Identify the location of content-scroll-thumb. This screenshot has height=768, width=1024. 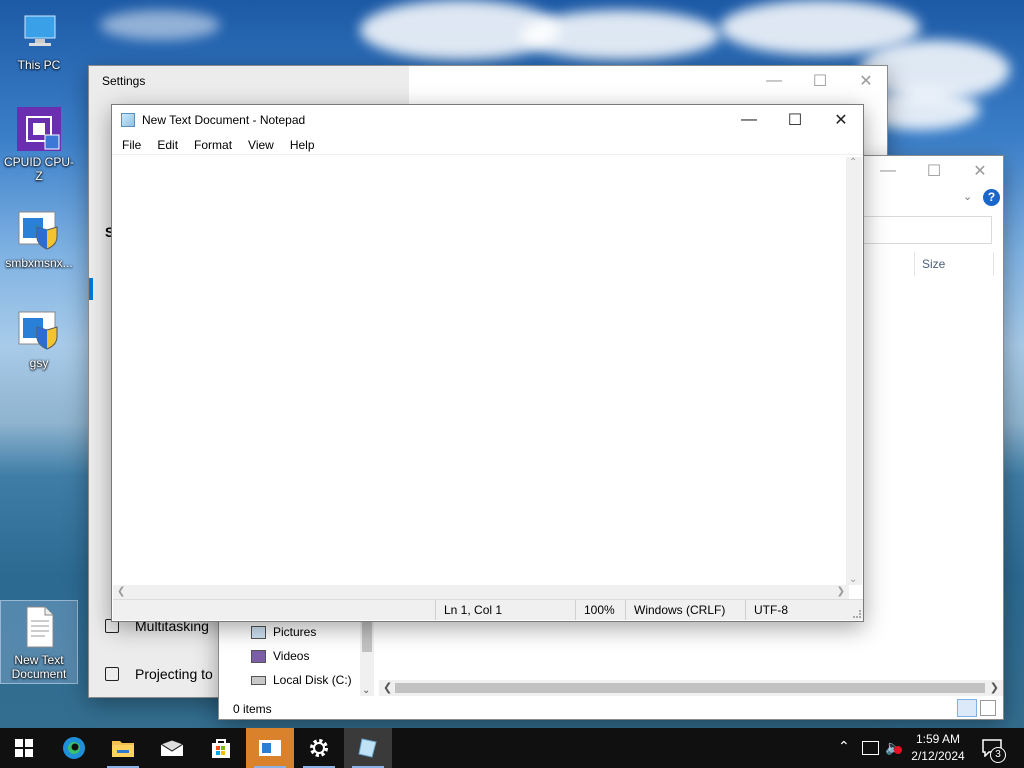
(690, 688).